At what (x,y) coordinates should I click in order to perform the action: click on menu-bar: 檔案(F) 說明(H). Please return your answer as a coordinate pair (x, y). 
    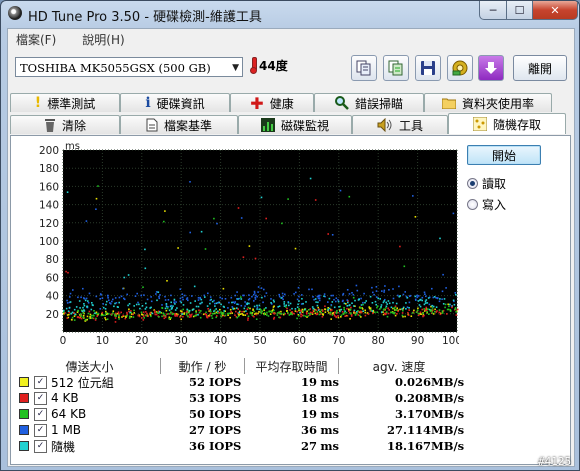
    Looking at the image, I should click on (291, 39).